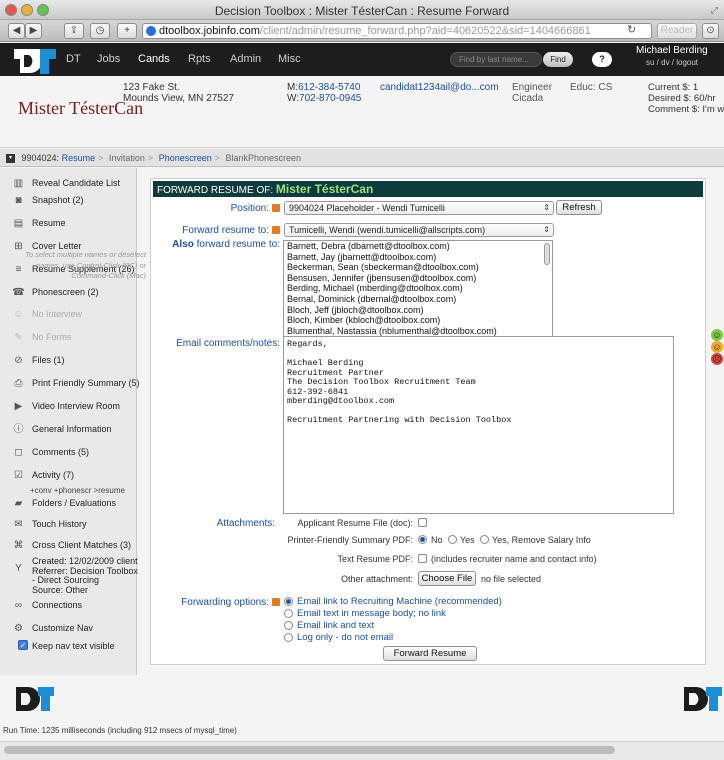 The height and width of the screenshot is (760, 724). Describe the element at coordinates (178, 98) in the screenshot. I see `address-line2: Mounds View, MN 27527` at that location.